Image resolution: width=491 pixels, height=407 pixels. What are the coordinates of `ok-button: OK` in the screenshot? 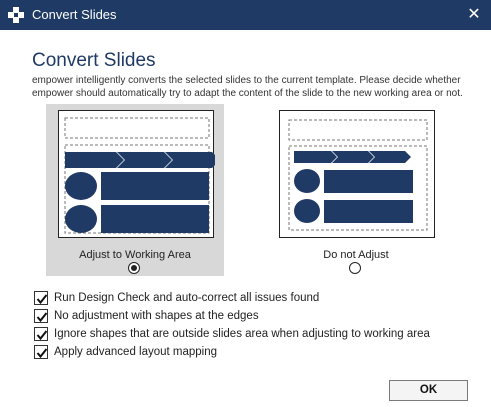 It's located at (428, 390).